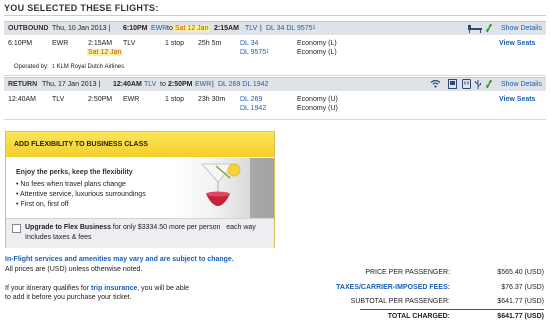  I want to click on return-date: Thu, 17 Jan 2013 |, so click(71, 84).